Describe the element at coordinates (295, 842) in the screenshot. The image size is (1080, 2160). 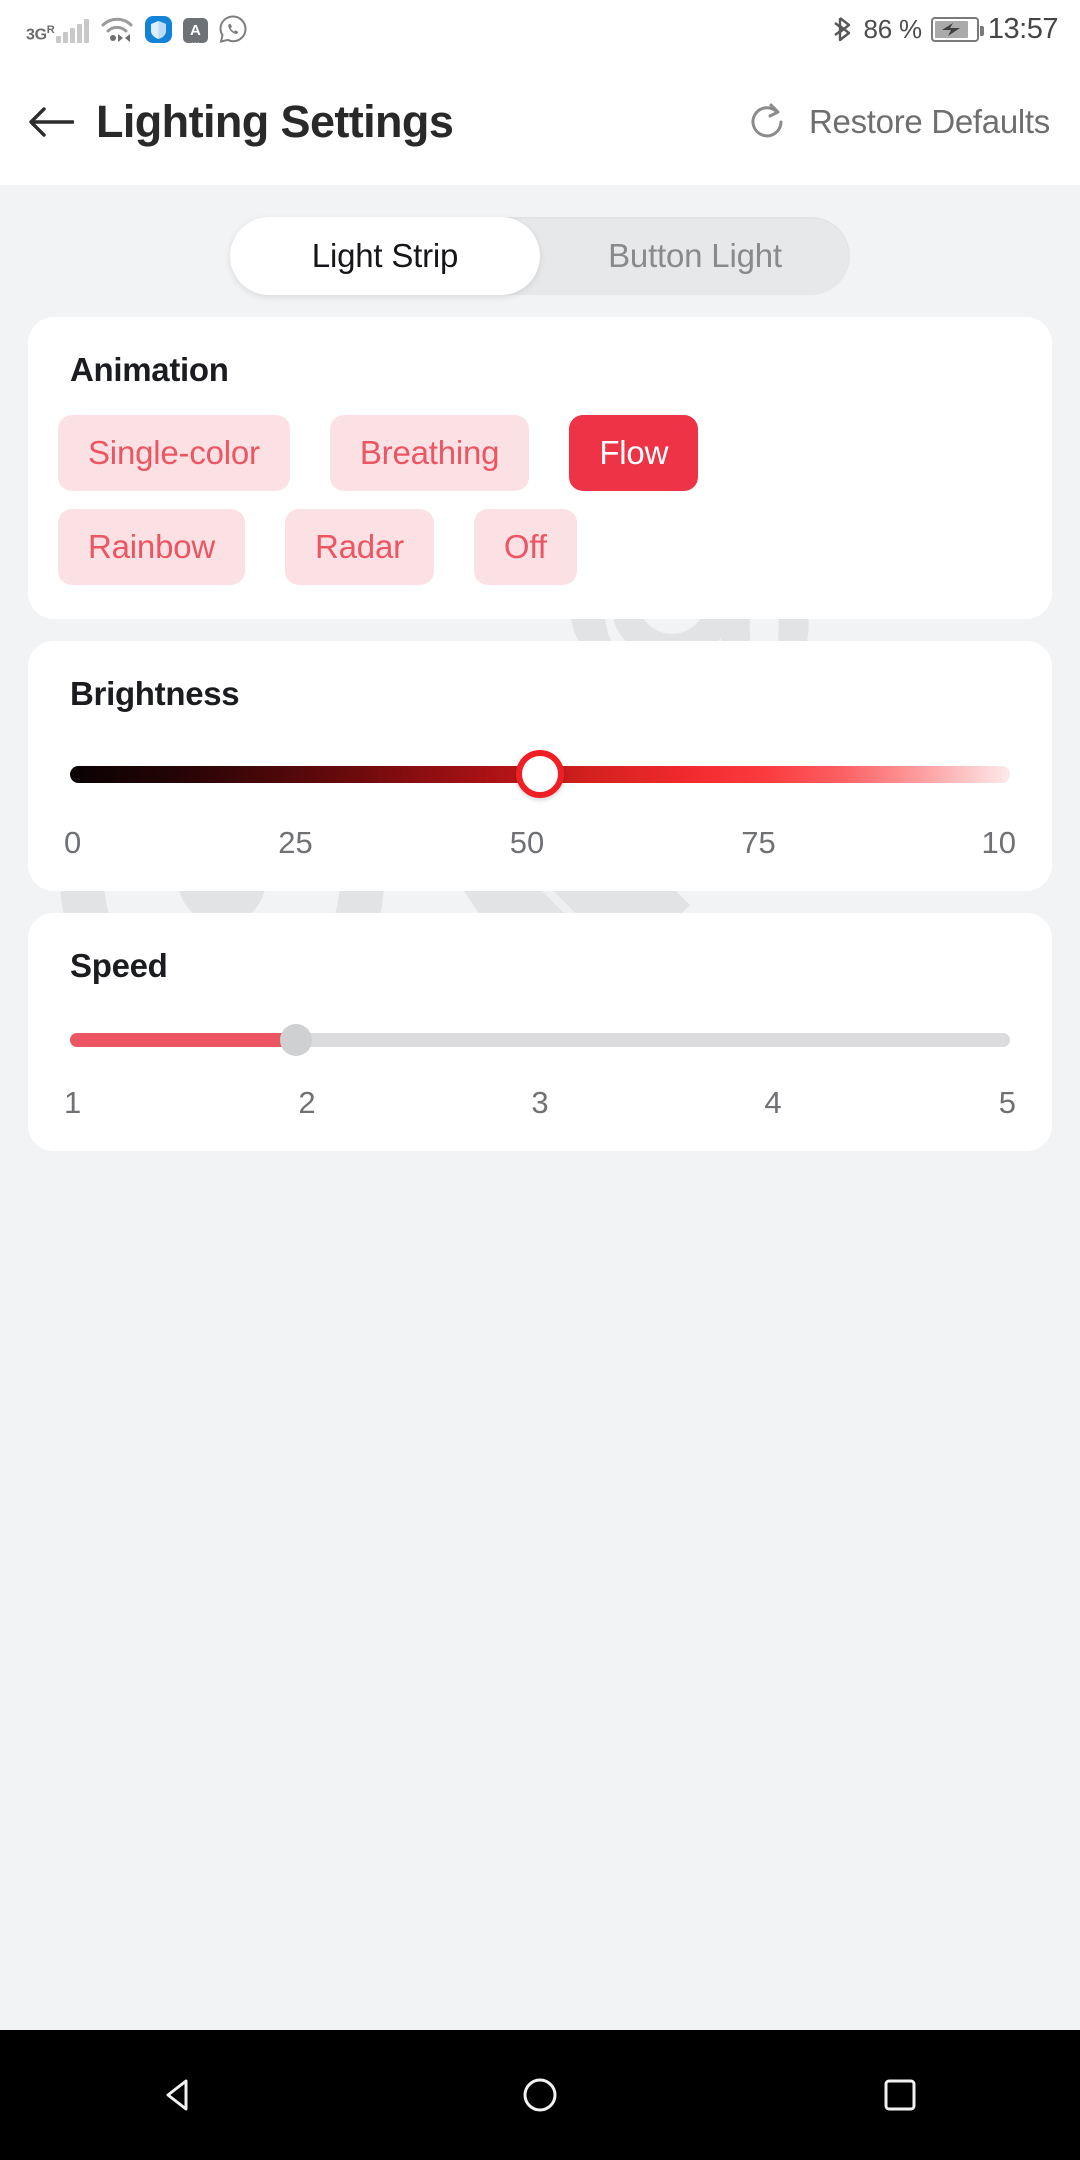
I see `brightness-tick-1: 25` at that location.